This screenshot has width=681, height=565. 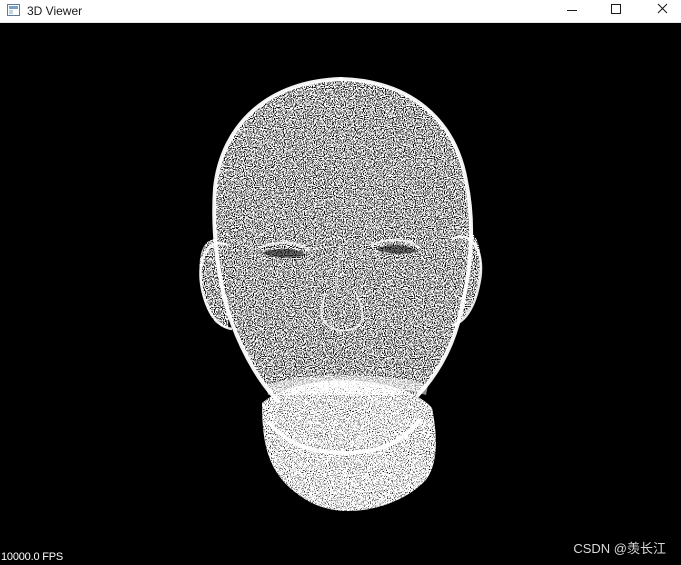 I want to click on title-bar: 3D Viewer, so click(x=340, y=11).